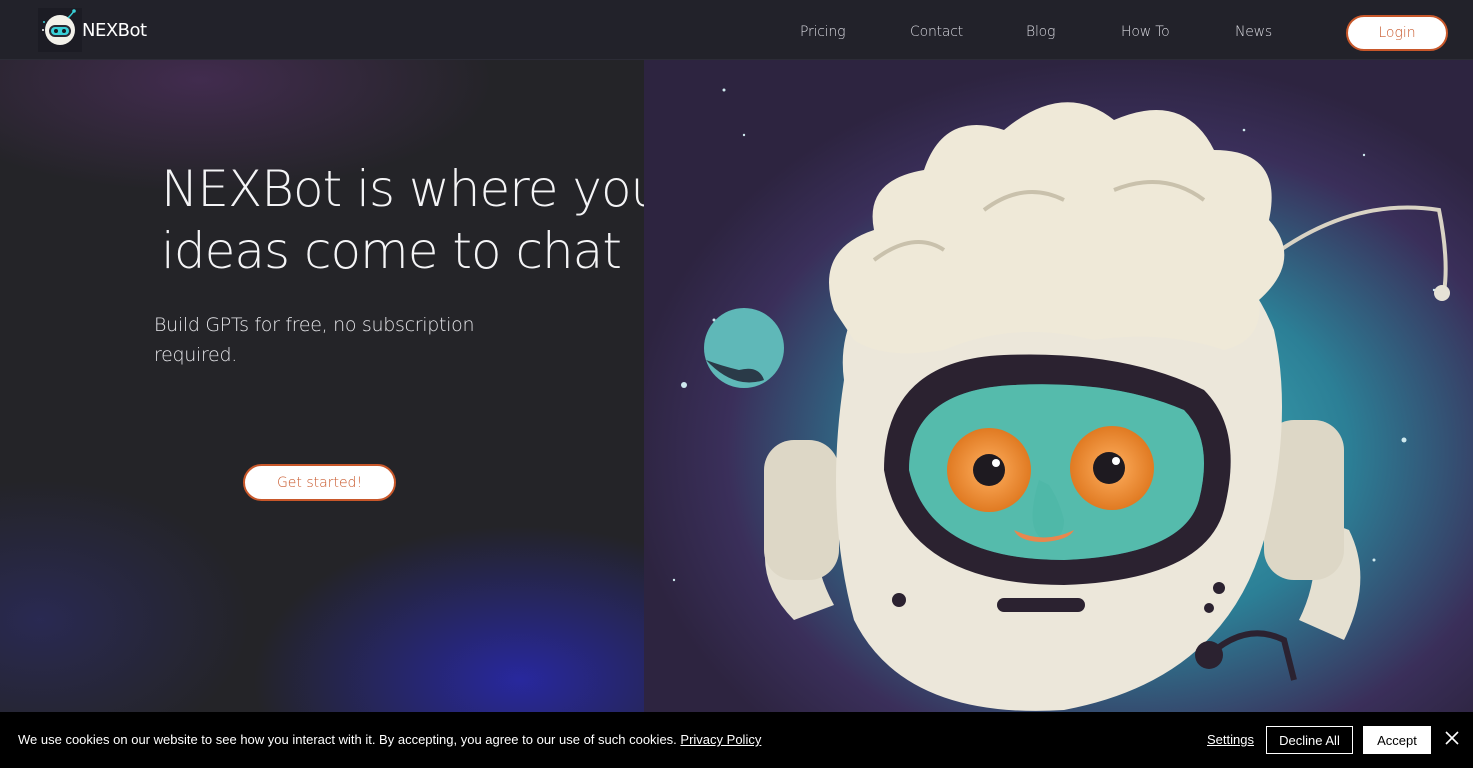 The width and height of the screenshot is (1473, 768). I want to click on accept-button: Accept, so click(1397, 740).